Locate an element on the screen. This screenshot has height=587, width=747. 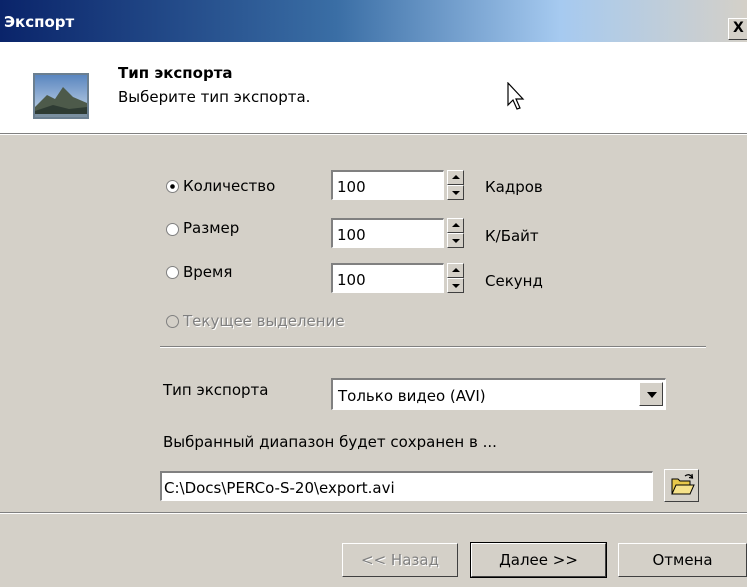
next-button-label: Далее >> is located at coordinates (538, 560).